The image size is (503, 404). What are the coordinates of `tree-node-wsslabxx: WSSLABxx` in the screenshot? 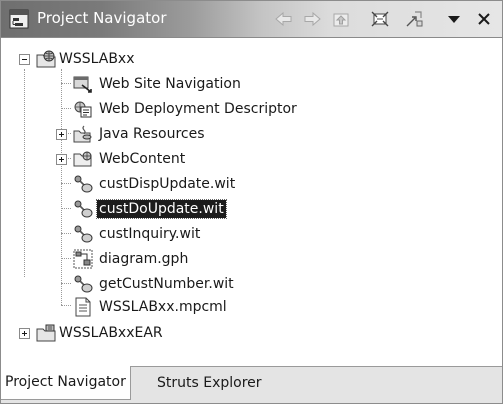 It's located at (97, 59).